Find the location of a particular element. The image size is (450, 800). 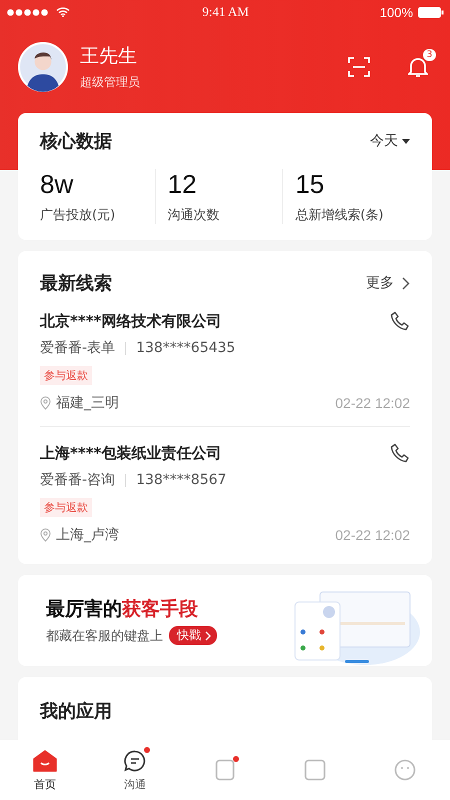

stat-label: 沟通次数 is located at coordinates (194, 215).